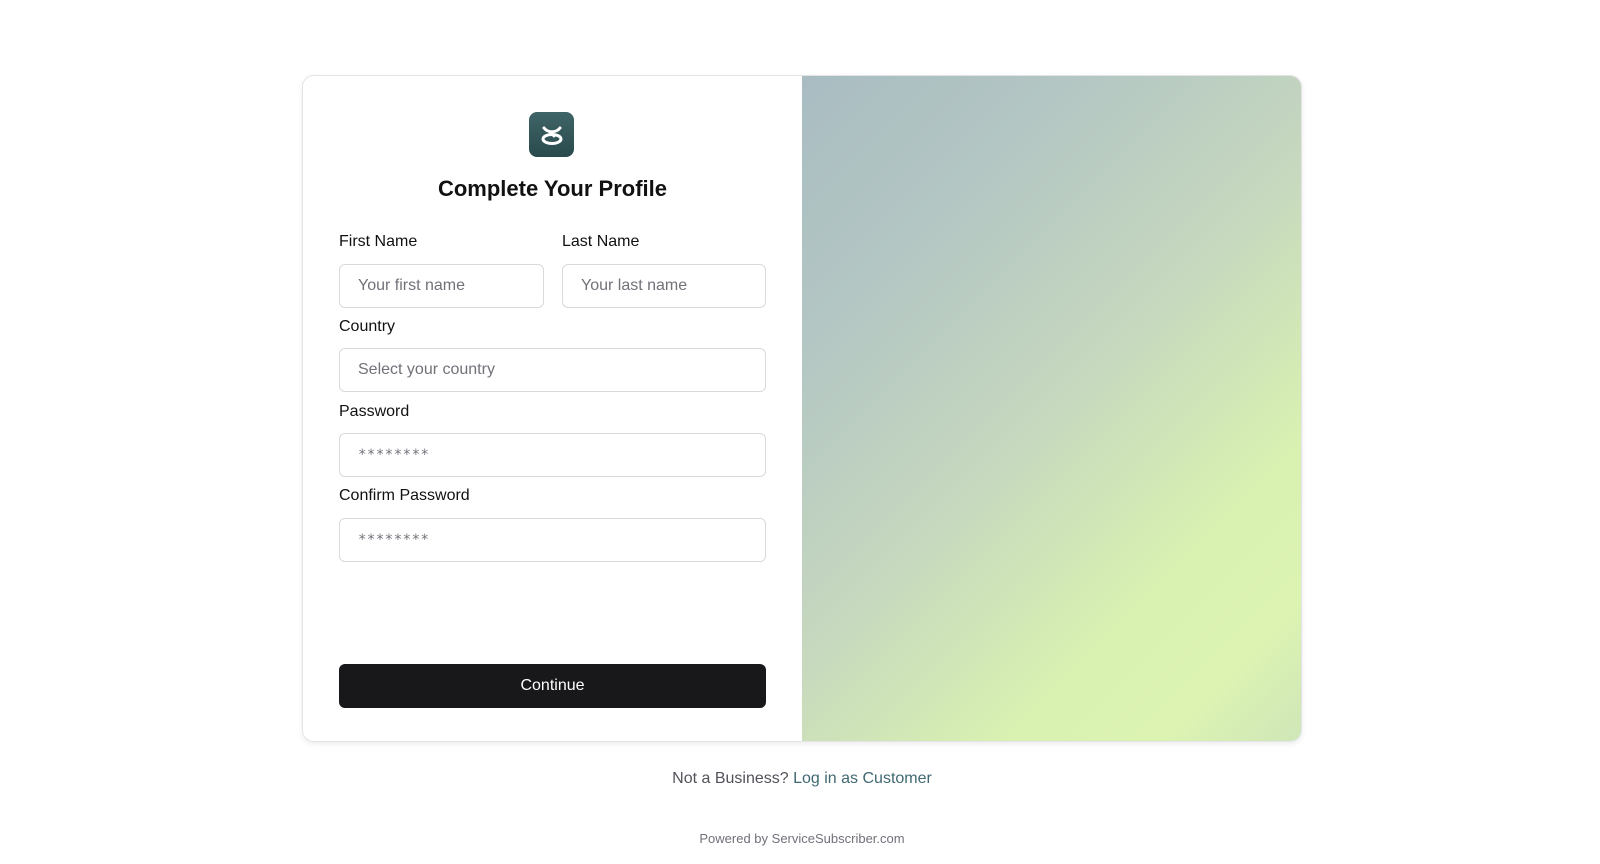 This screenshot has height=864, width=1600. What do you see at coordinates (394, 455) in the screenshot?
I see `password-placeholder: ********` at bounding box center [394, 455].